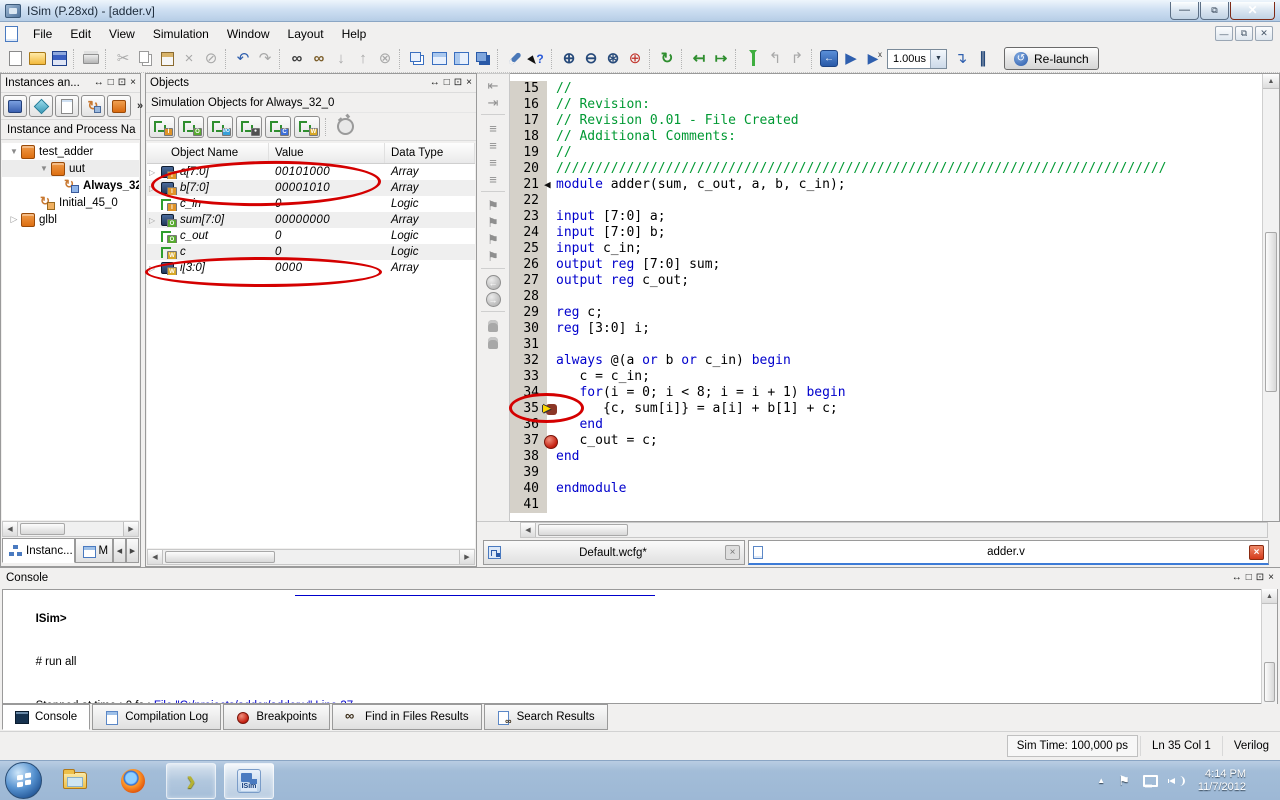  What do you see at coordinates (493, 85) in the screenshot?
I see `prev-change-icon: ⇤` at bounding box center [493, 85].